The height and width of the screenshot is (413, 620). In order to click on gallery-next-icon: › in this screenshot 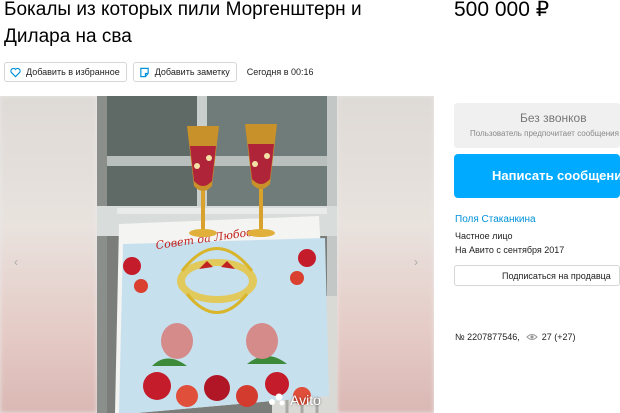, I will do `click(419, 262)`.